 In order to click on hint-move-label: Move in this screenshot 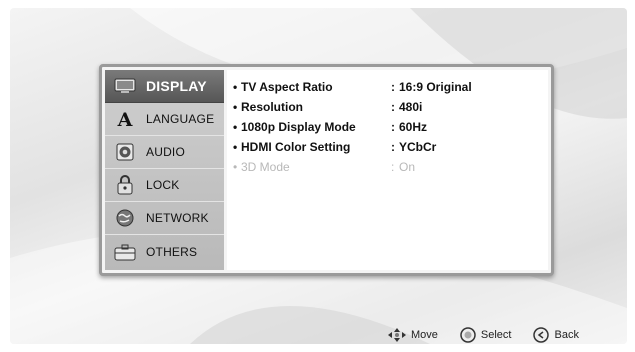, I will do `click(424, 335)`.